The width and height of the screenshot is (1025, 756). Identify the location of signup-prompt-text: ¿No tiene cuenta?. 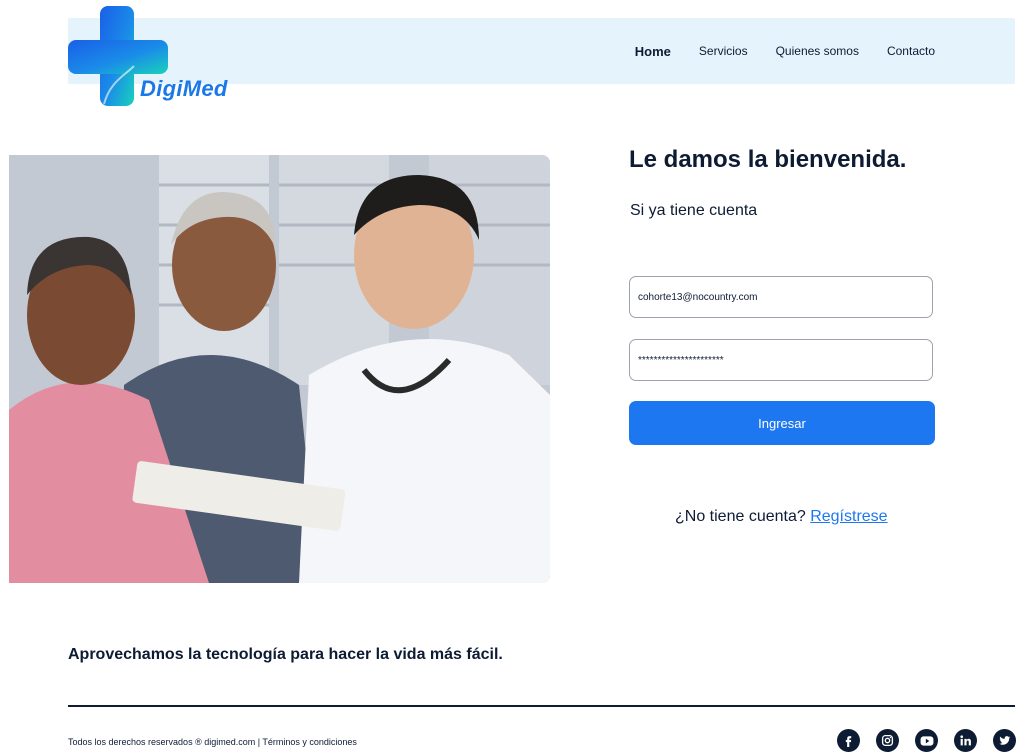
(740, 516).